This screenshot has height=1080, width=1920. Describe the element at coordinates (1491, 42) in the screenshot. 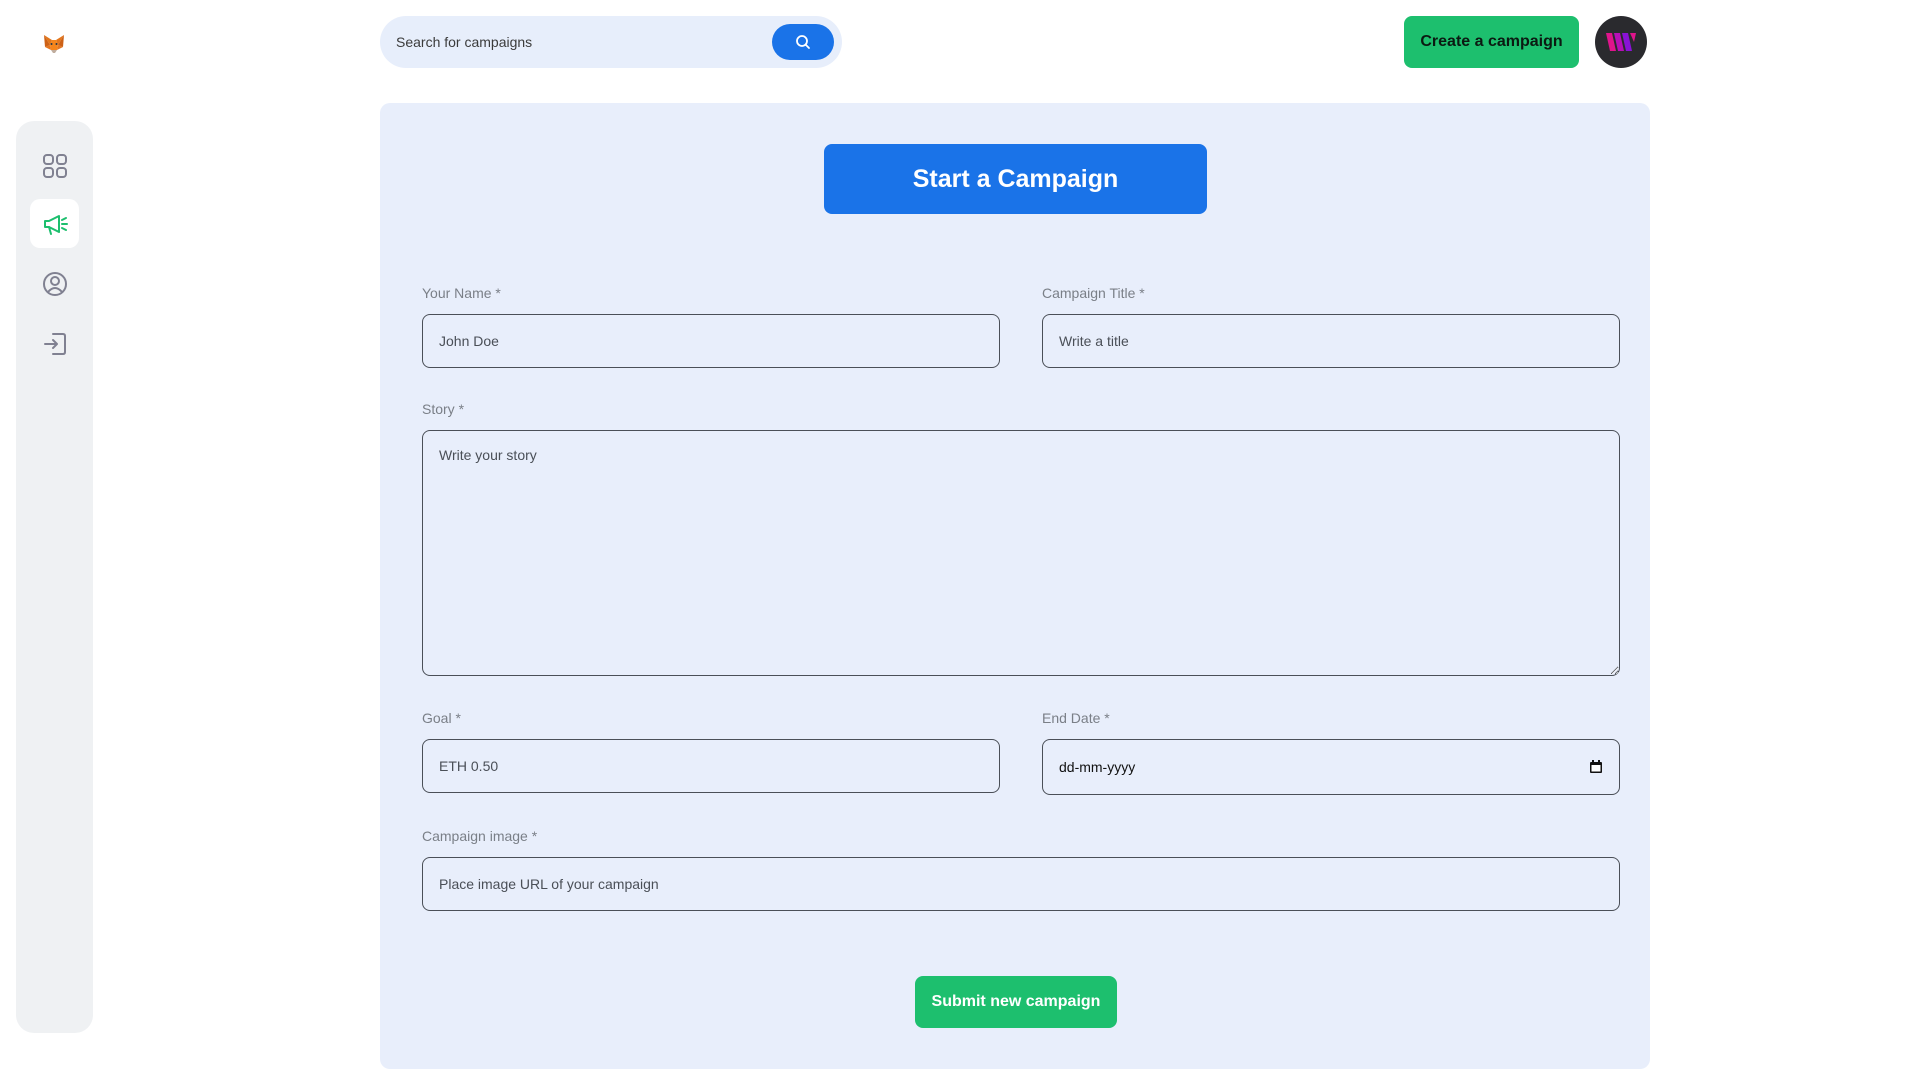

I see `create-campaign-button: Create a campaign` at that location.